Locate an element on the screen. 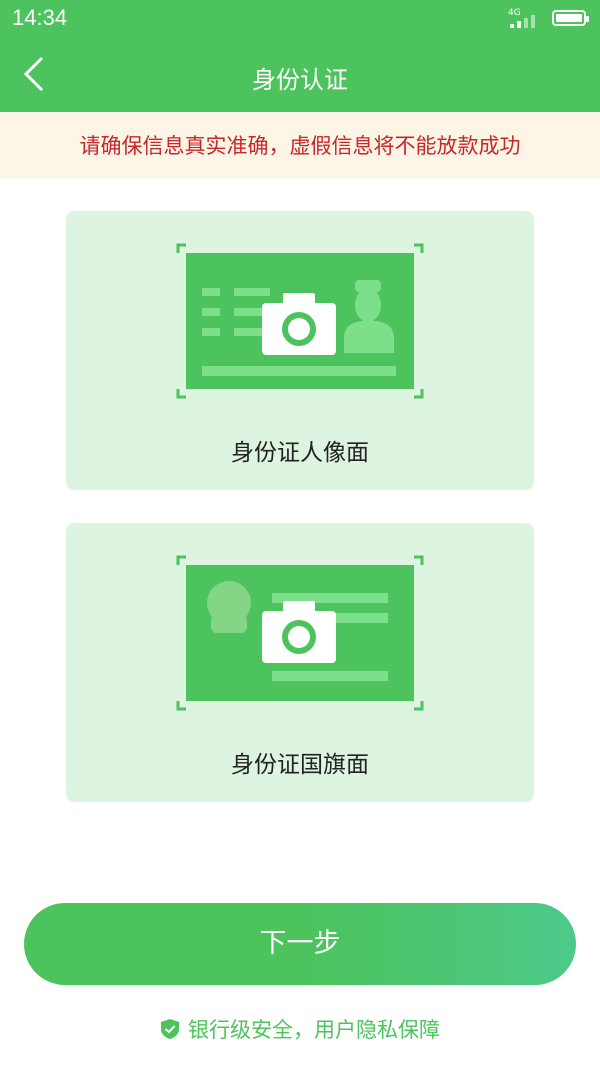  id-back-label: 身份证国旗面 is located at coordinates (300, 765).